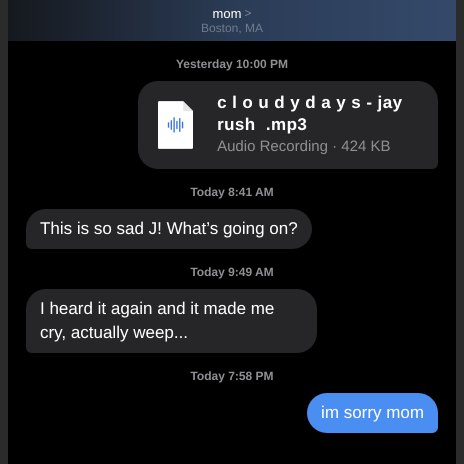 The image size is (464, 464). What do you see at coordinates (232, 28) in the screenshot?
I see `contact-location: Boston, MA` at bounding box center [232, 28].